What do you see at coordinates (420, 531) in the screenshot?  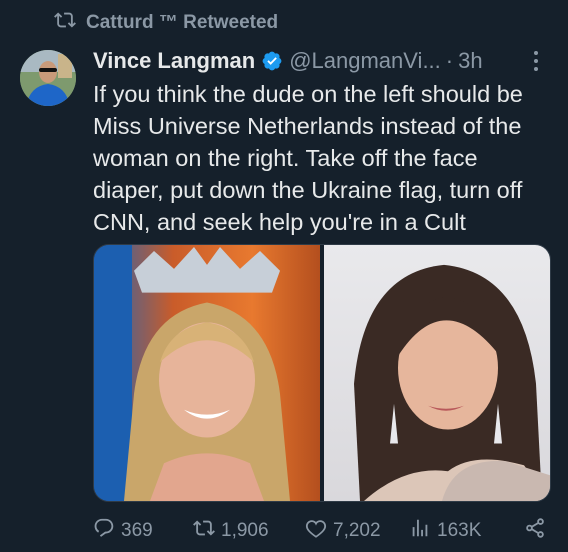 I see `views-chart-icon` at bounding box center [420, 531].